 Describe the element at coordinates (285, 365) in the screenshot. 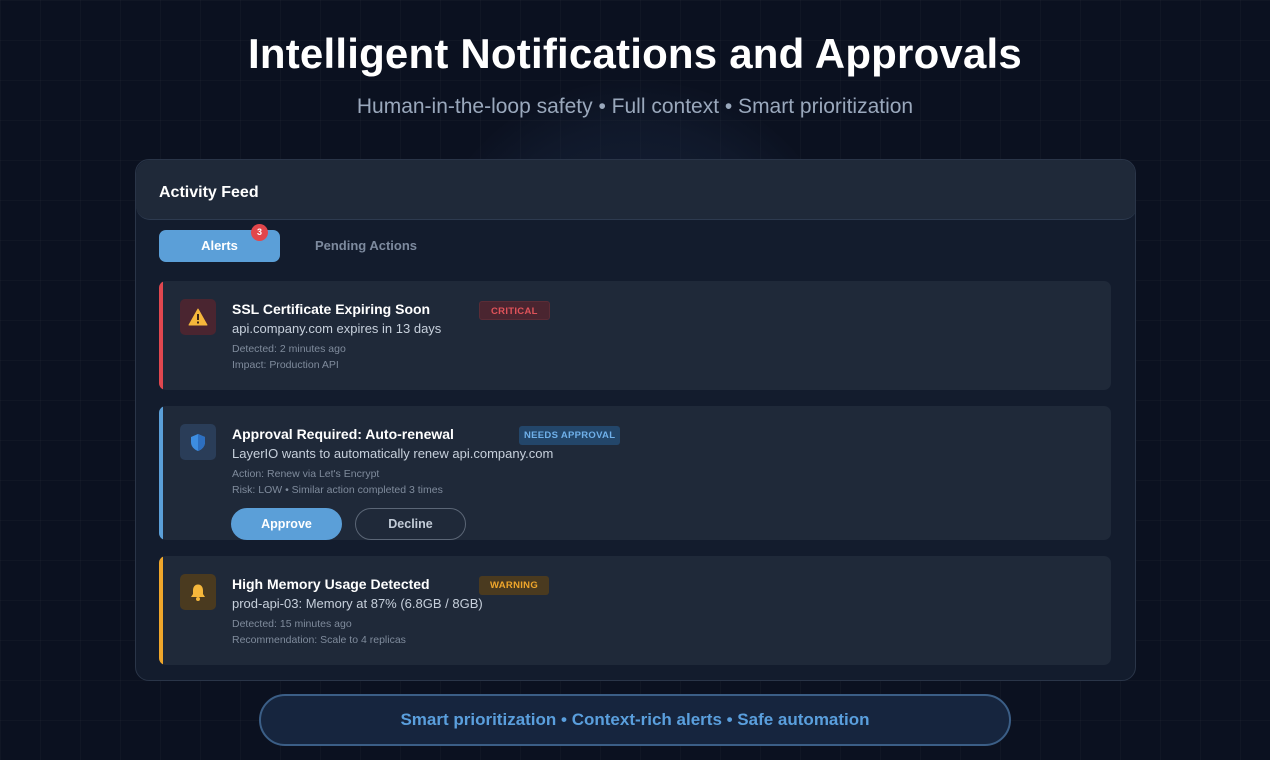

I see `card-meta-impact: Impact: Production API` at that location.